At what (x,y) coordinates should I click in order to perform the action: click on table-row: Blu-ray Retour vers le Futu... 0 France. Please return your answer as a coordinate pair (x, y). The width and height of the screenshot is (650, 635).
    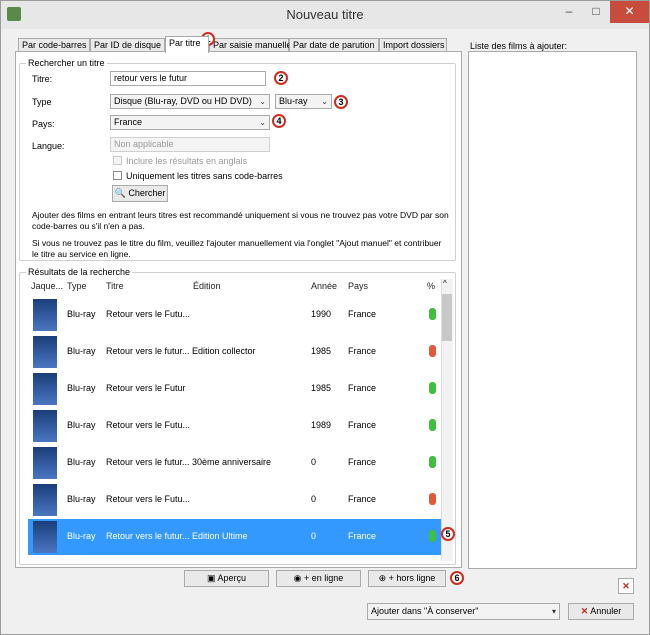
    Looking at the image, I should click on (234, 500).